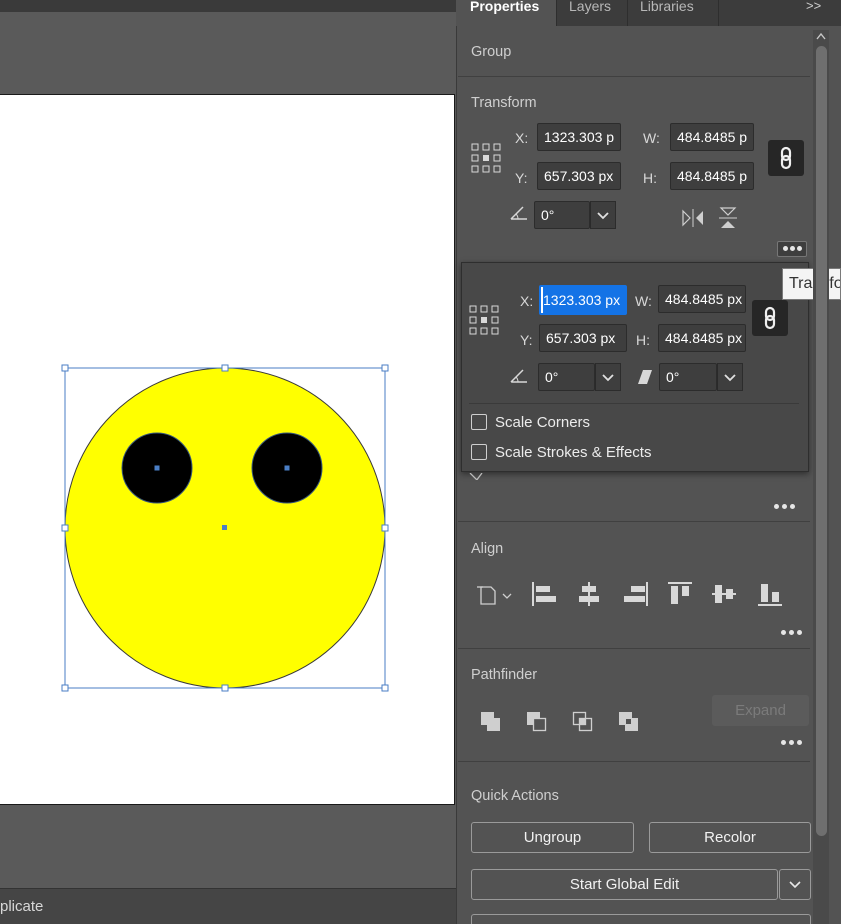 The width and height of the screenshot is (841, 924). Describe the element at coordinates (643, 301) in the screenshot. I see `popup-w-label: W:` at that location.